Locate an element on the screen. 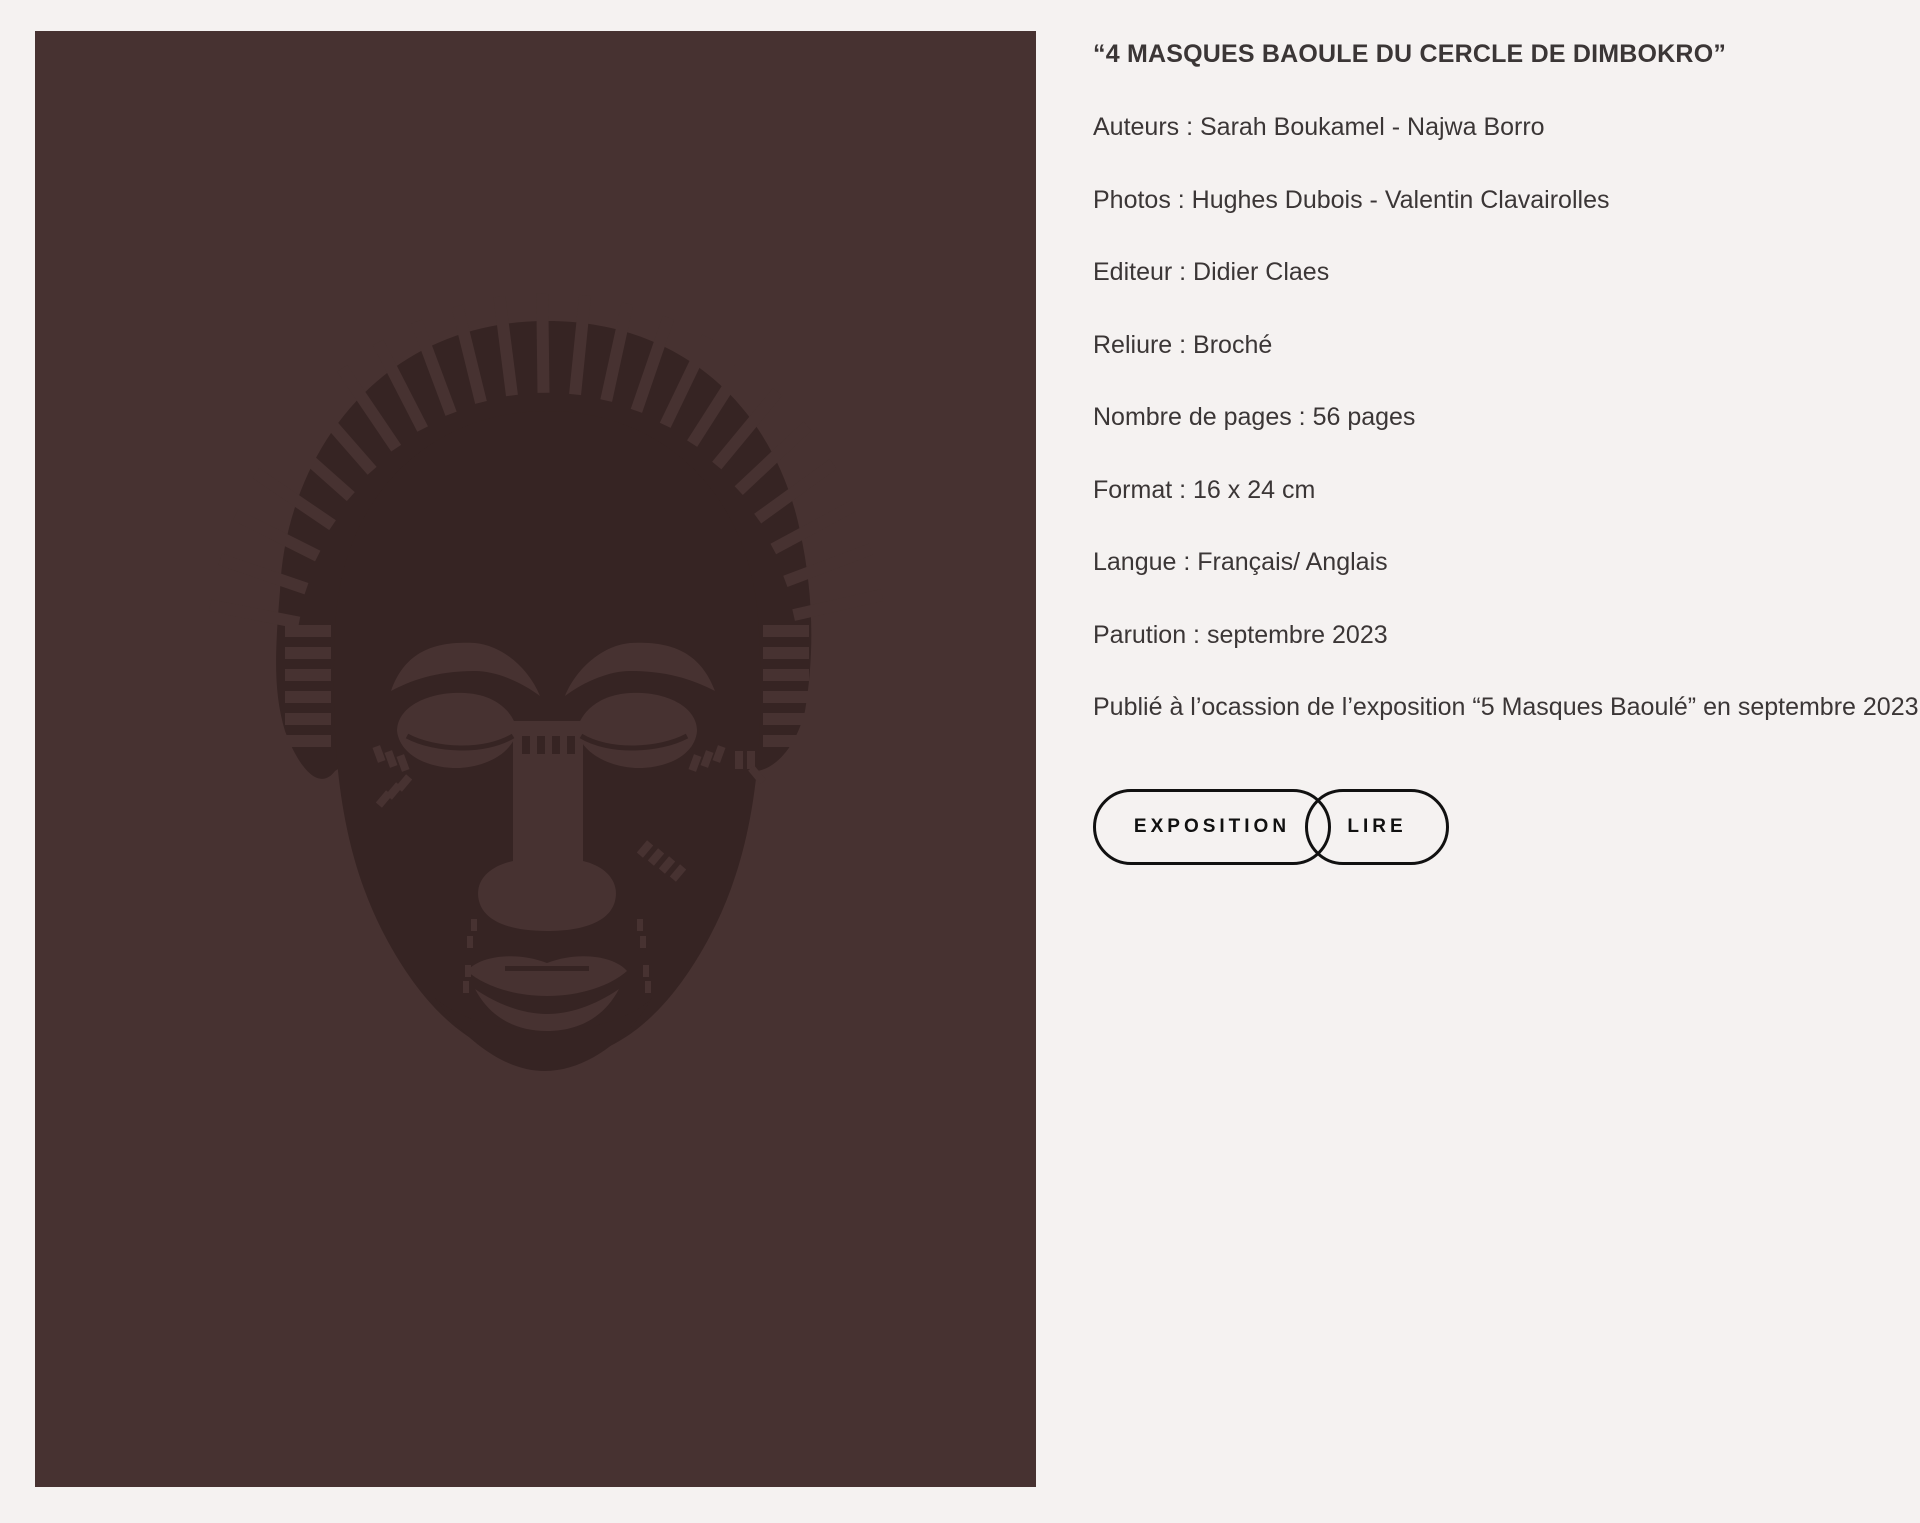  detail-binding: Reliure : Broché is located at coordinates (1183, 344).